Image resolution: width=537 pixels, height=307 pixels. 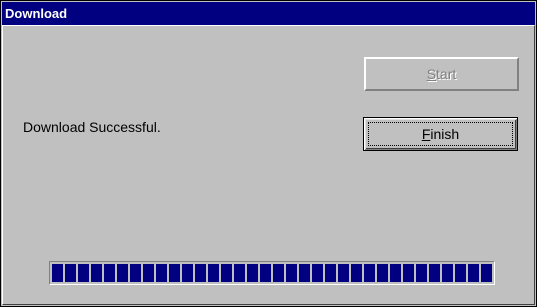 I want to click on start-button-label: Start, so click(x=441, y=74).